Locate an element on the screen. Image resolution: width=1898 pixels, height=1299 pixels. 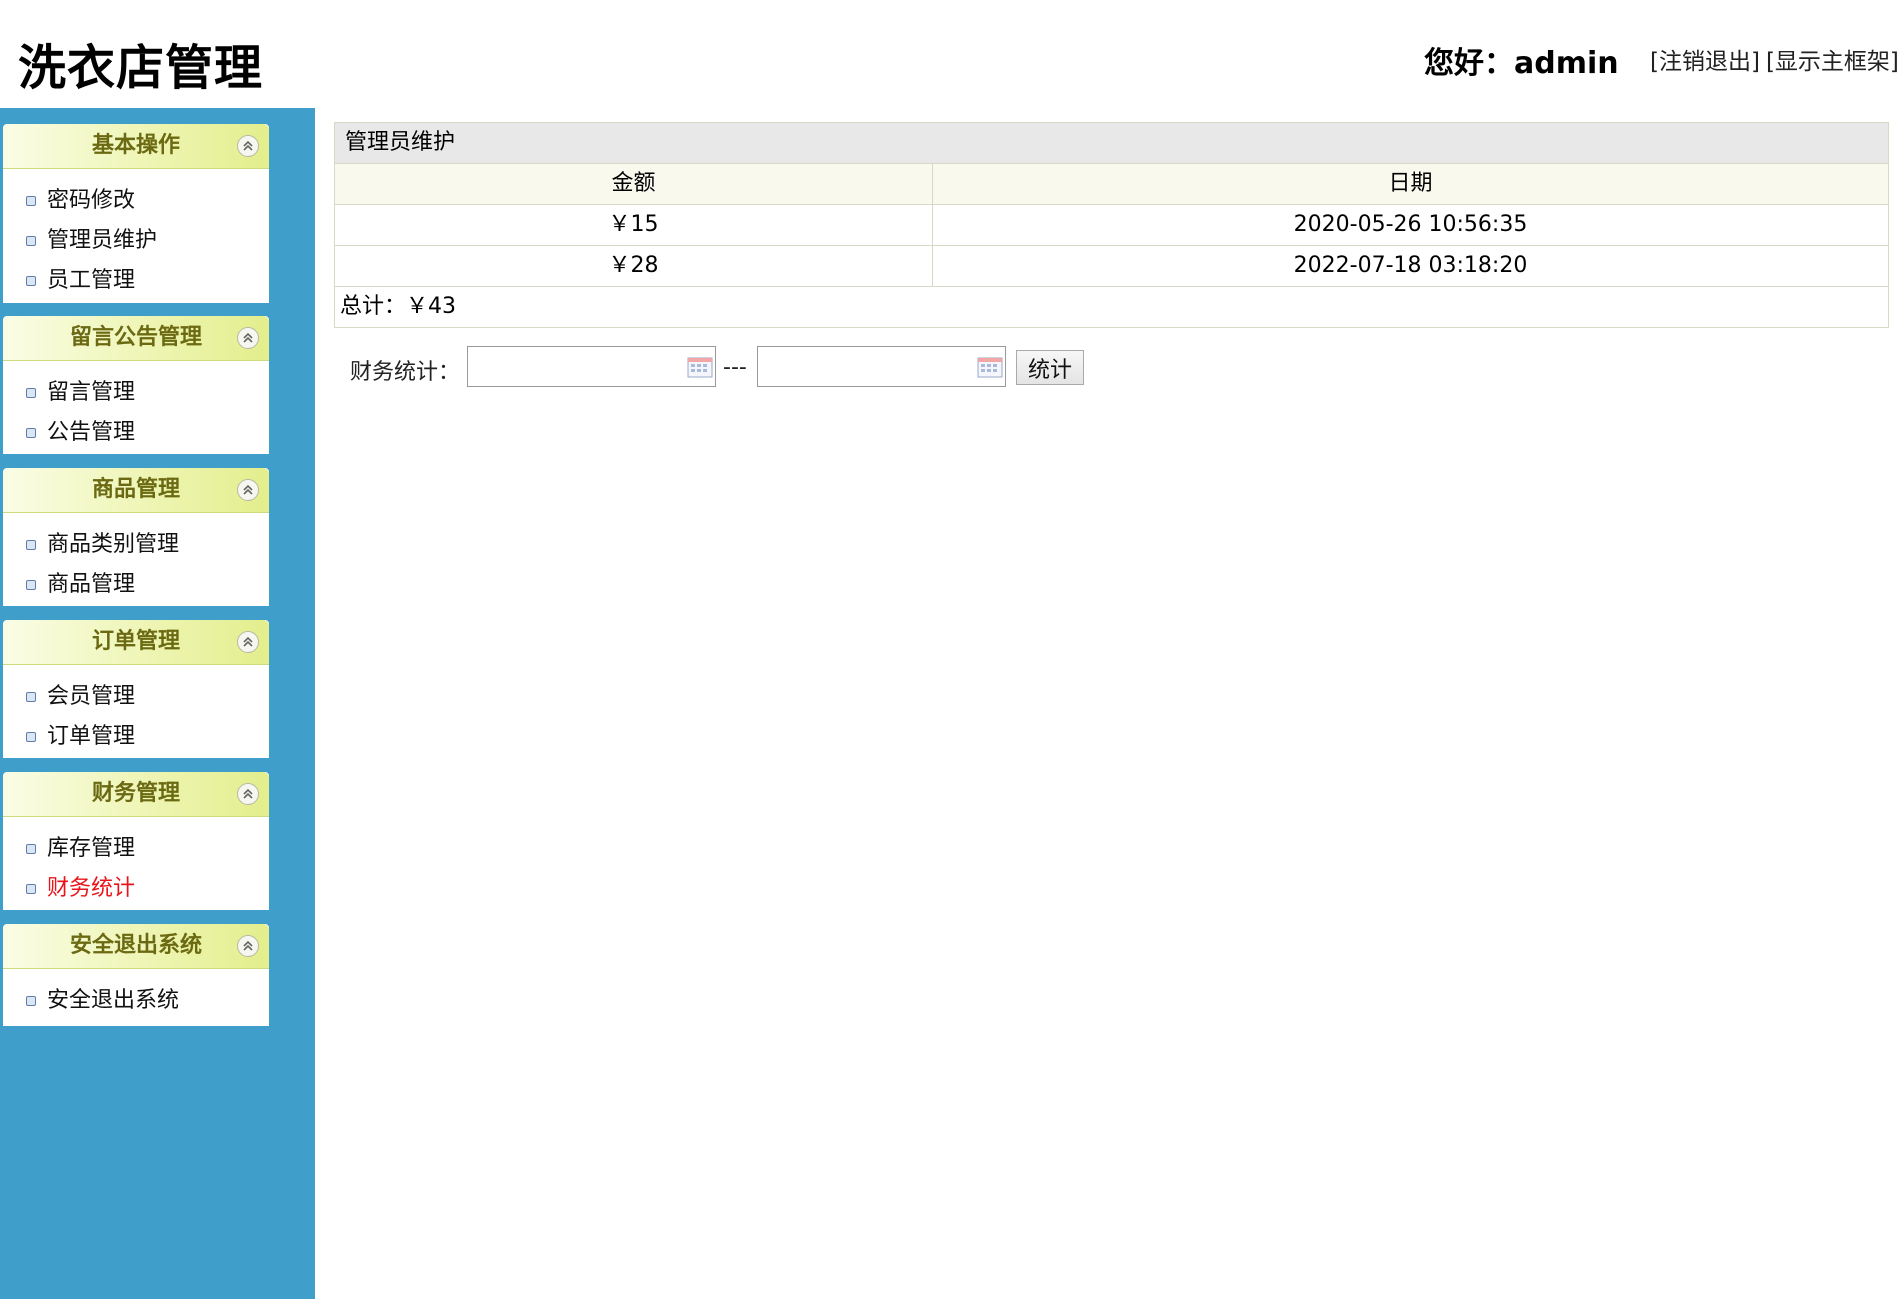
start-date-field is located at coordinates (591, 366).